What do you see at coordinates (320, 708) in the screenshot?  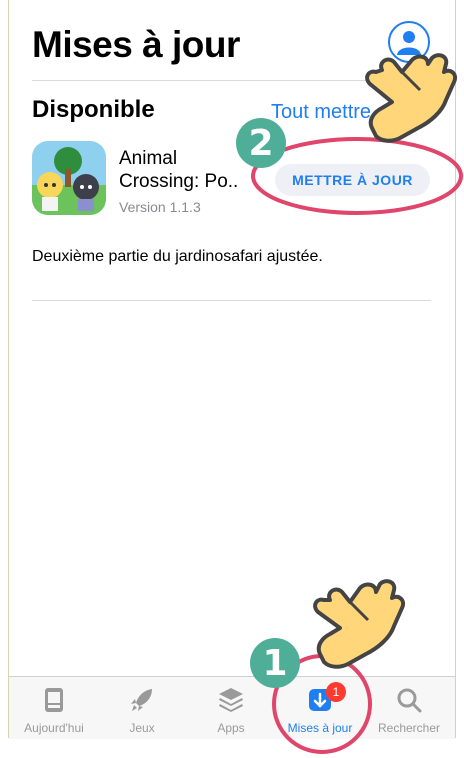 I see `tab-updates: 1 Mises à jour` at bounding box center [320, 708].